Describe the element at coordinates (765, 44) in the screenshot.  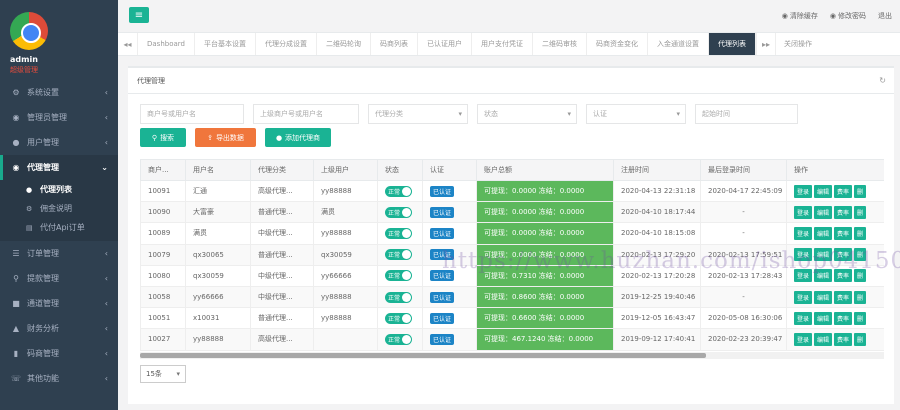
I see `tab-scroll-right-button: ▸▸` at that location.